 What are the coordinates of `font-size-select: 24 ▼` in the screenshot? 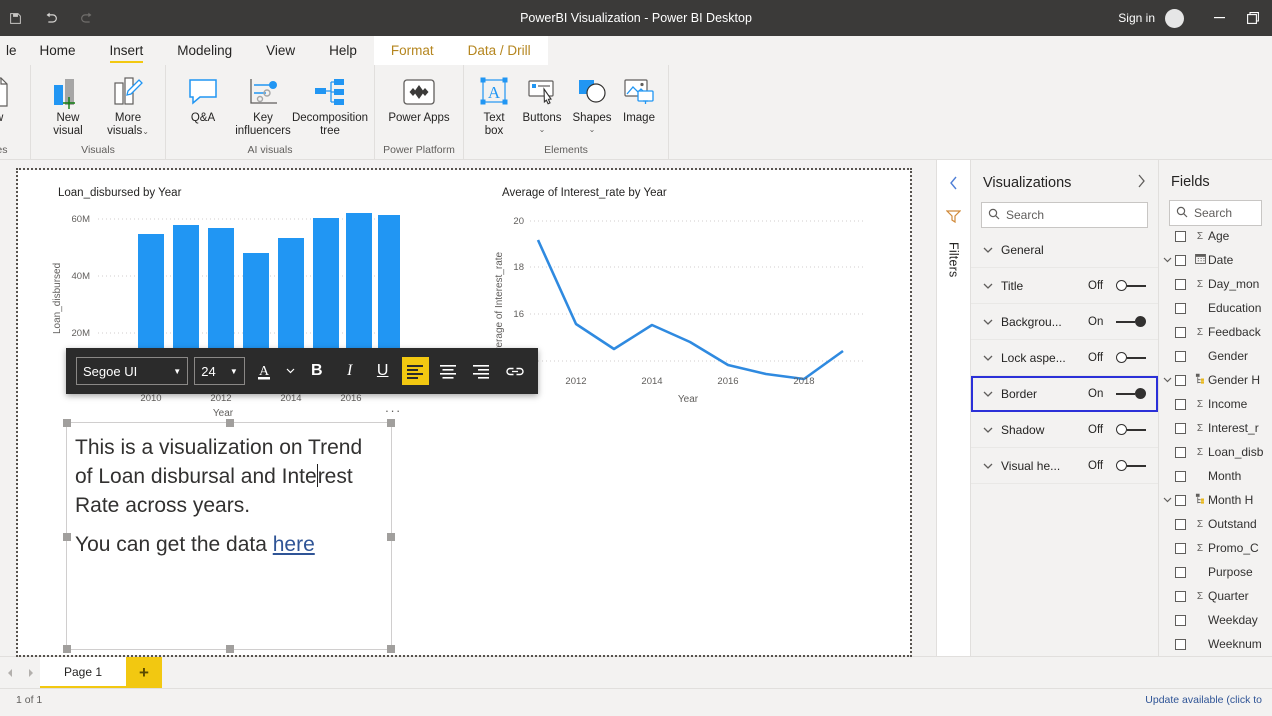 It's located at (219, 371).